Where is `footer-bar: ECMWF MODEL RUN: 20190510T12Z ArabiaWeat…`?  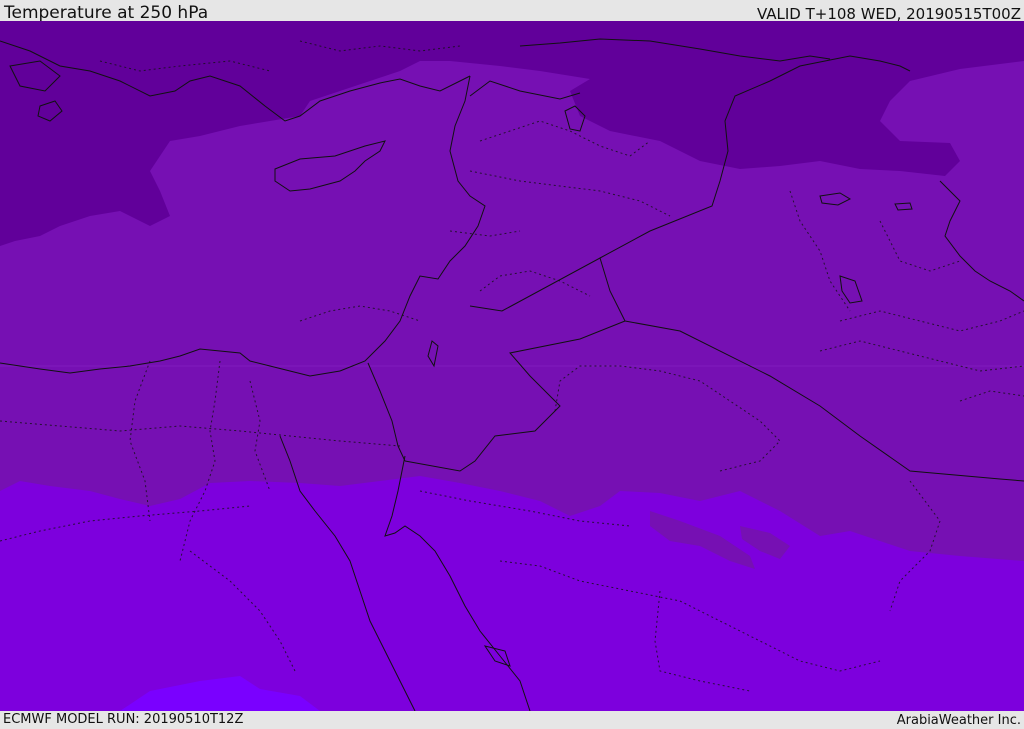
footer-bar: ECMWF MODEL RUN: 20190510T12Z ArabiaWeat… is located at coordinates (512, 720).